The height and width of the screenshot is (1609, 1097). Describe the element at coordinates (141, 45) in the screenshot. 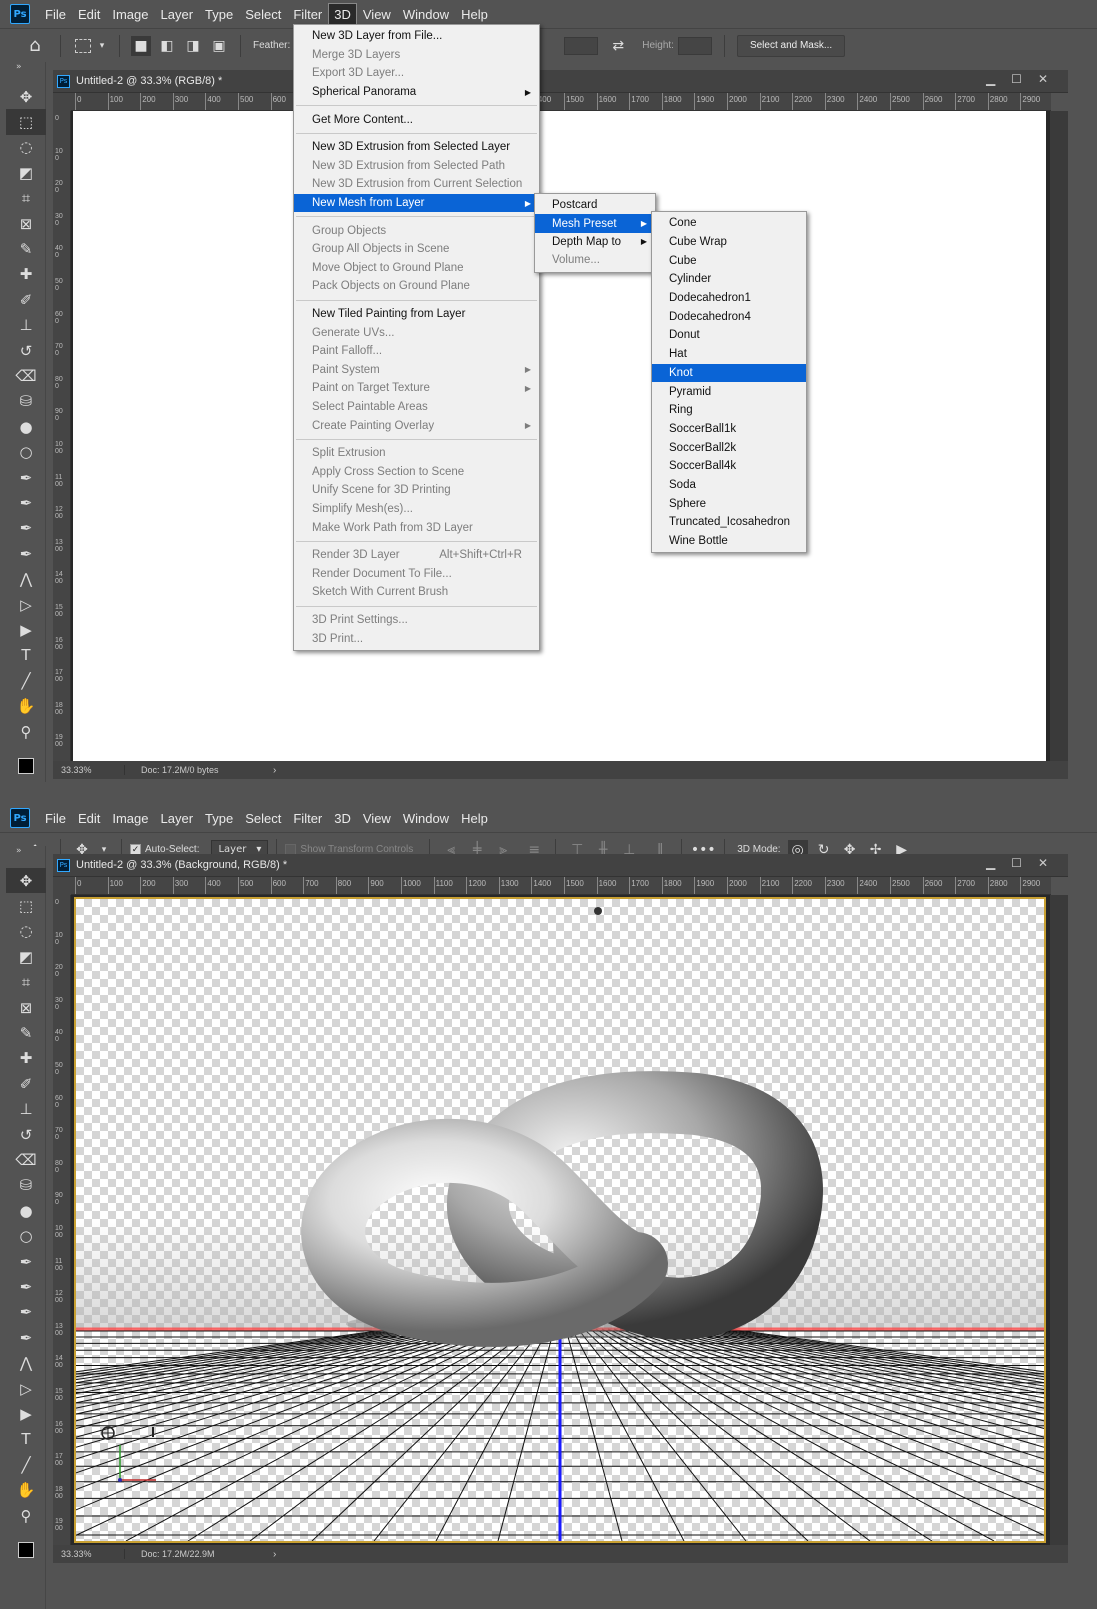

I see `new-selection-icon: ■` at that location.